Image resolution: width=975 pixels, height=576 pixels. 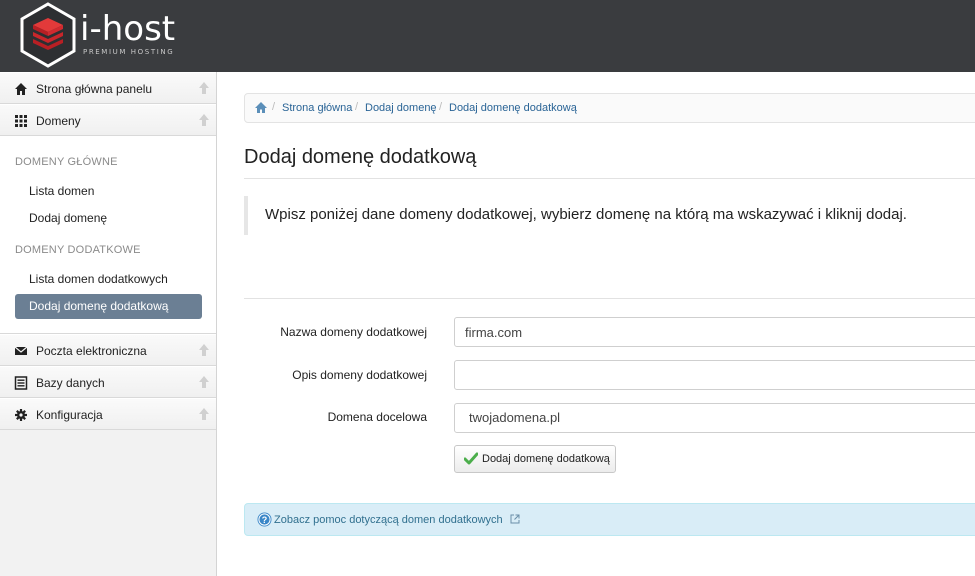 I want to click on submenu-item-dodaj-domene-dodatkowa: Dodaj domenę dodatkową, so click(x=108, y=306).